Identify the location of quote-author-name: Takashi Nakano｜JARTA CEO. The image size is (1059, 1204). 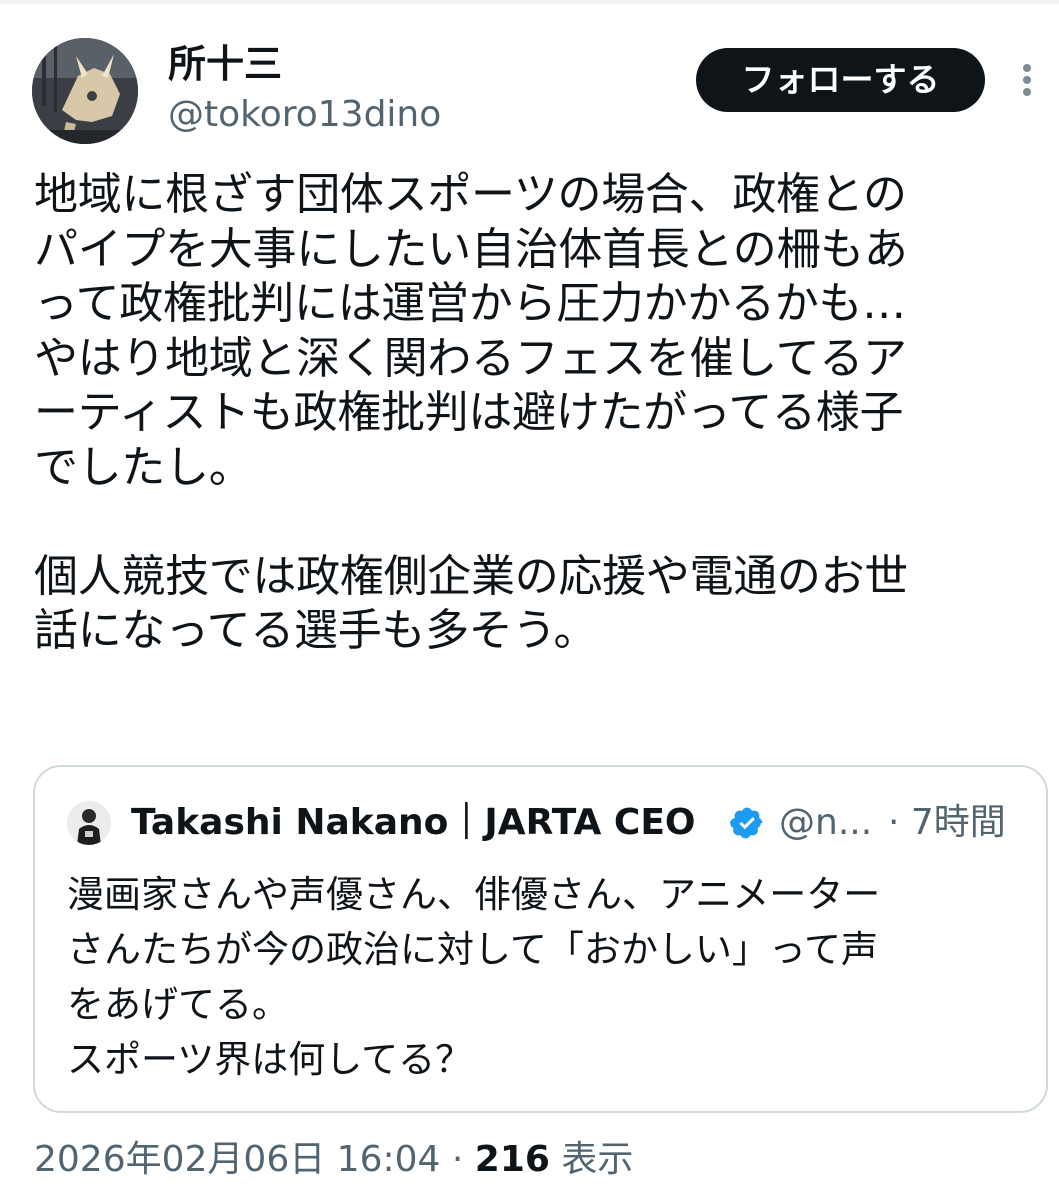
(413, 822).